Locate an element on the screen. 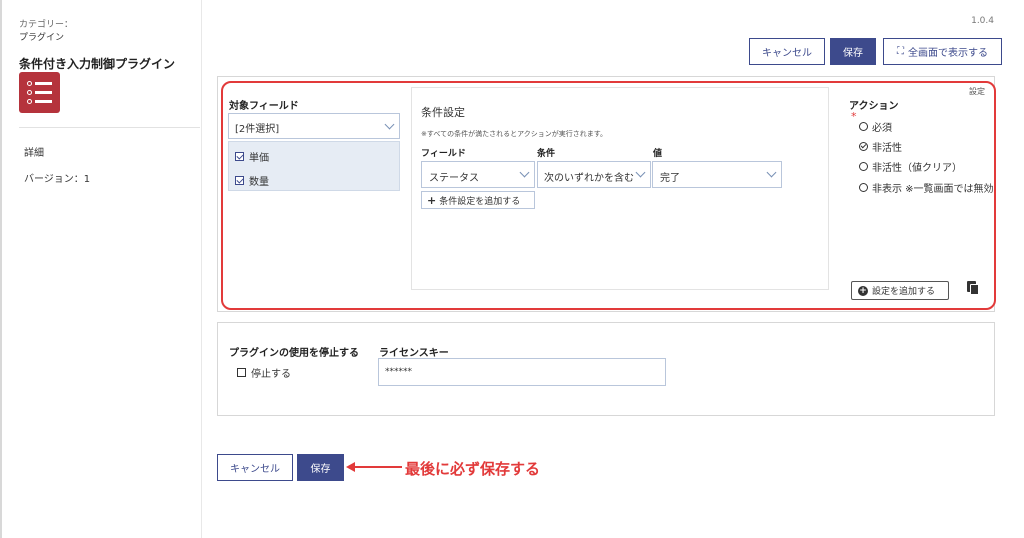  condition-note: ※すべての条件が満たされるとアクションが実行されます。 is located at coordinates (514, 134).